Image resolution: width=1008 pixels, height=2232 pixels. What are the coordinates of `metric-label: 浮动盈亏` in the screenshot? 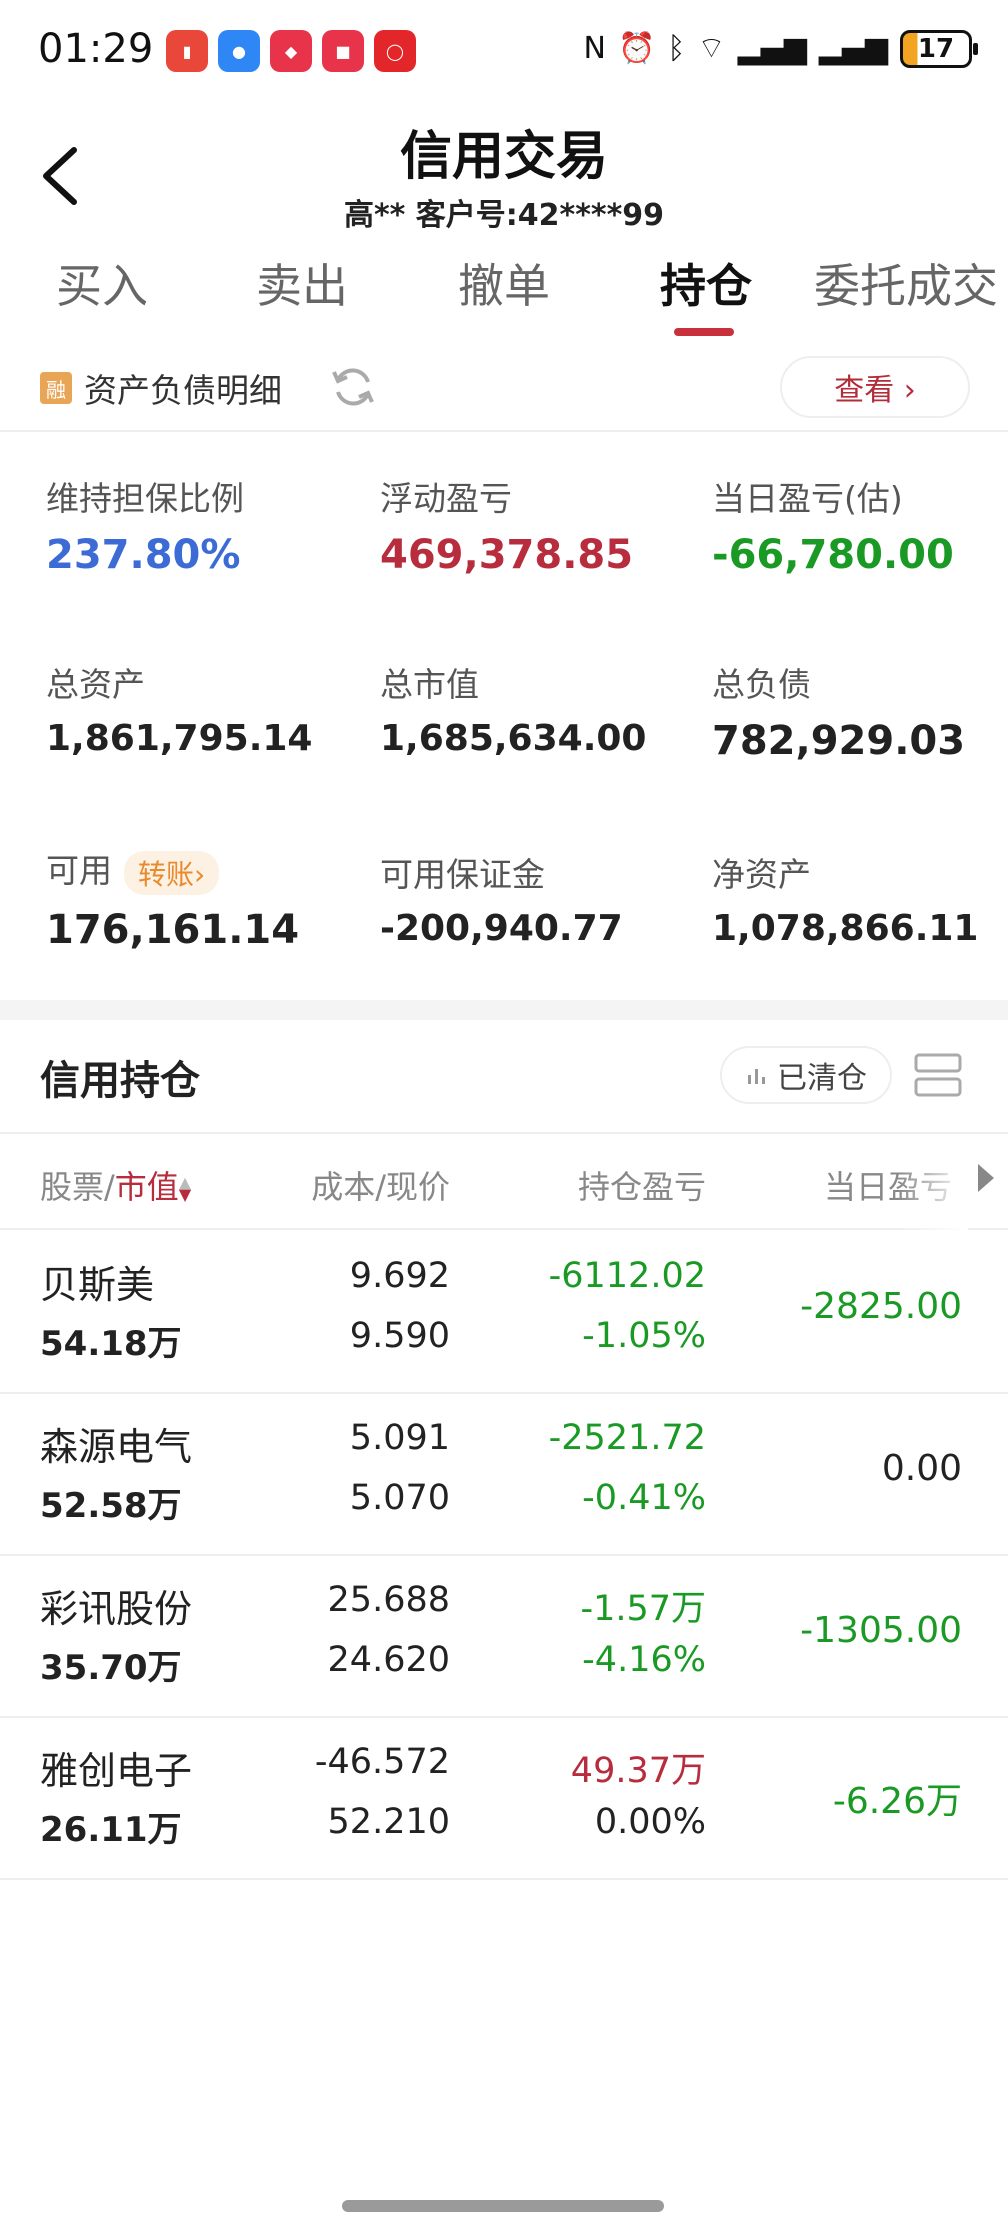 It's located at (446, 498).